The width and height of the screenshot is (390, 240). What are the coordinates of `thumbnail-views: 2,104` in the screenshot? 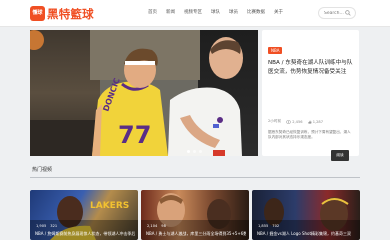 It's located at (152, 226).